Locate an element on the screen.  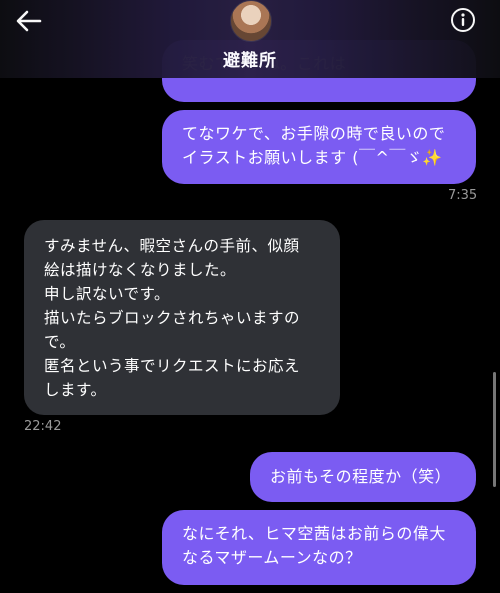
chat-header: 避難所 is located at coordinates (250, 39).